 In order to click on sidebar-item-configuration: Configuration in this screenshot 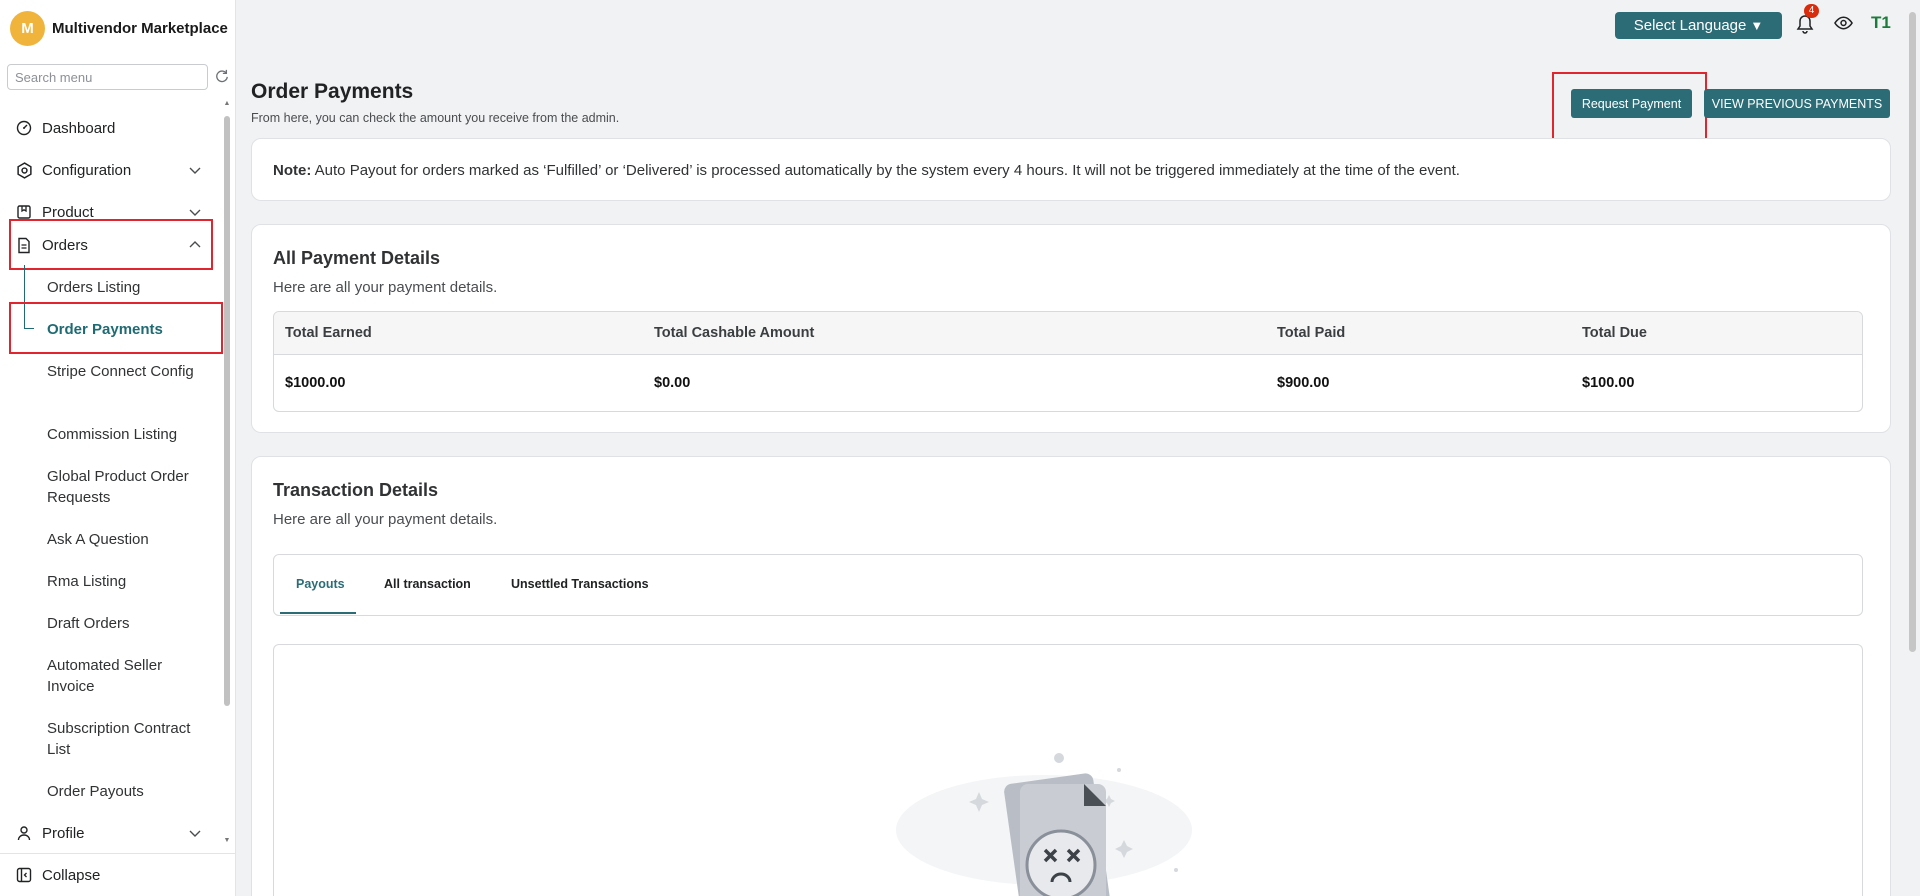, I will do `click(110, 170)`.